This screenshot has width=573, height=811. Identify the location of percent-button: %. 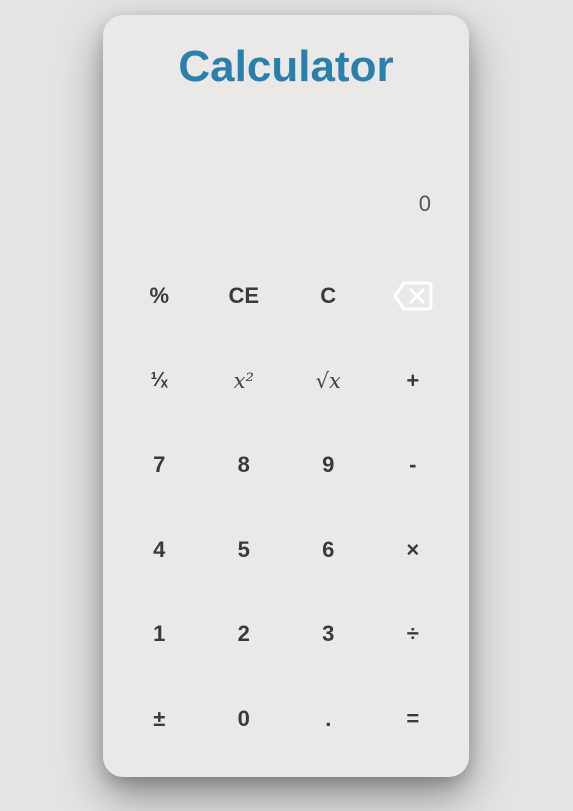
(159, 296).